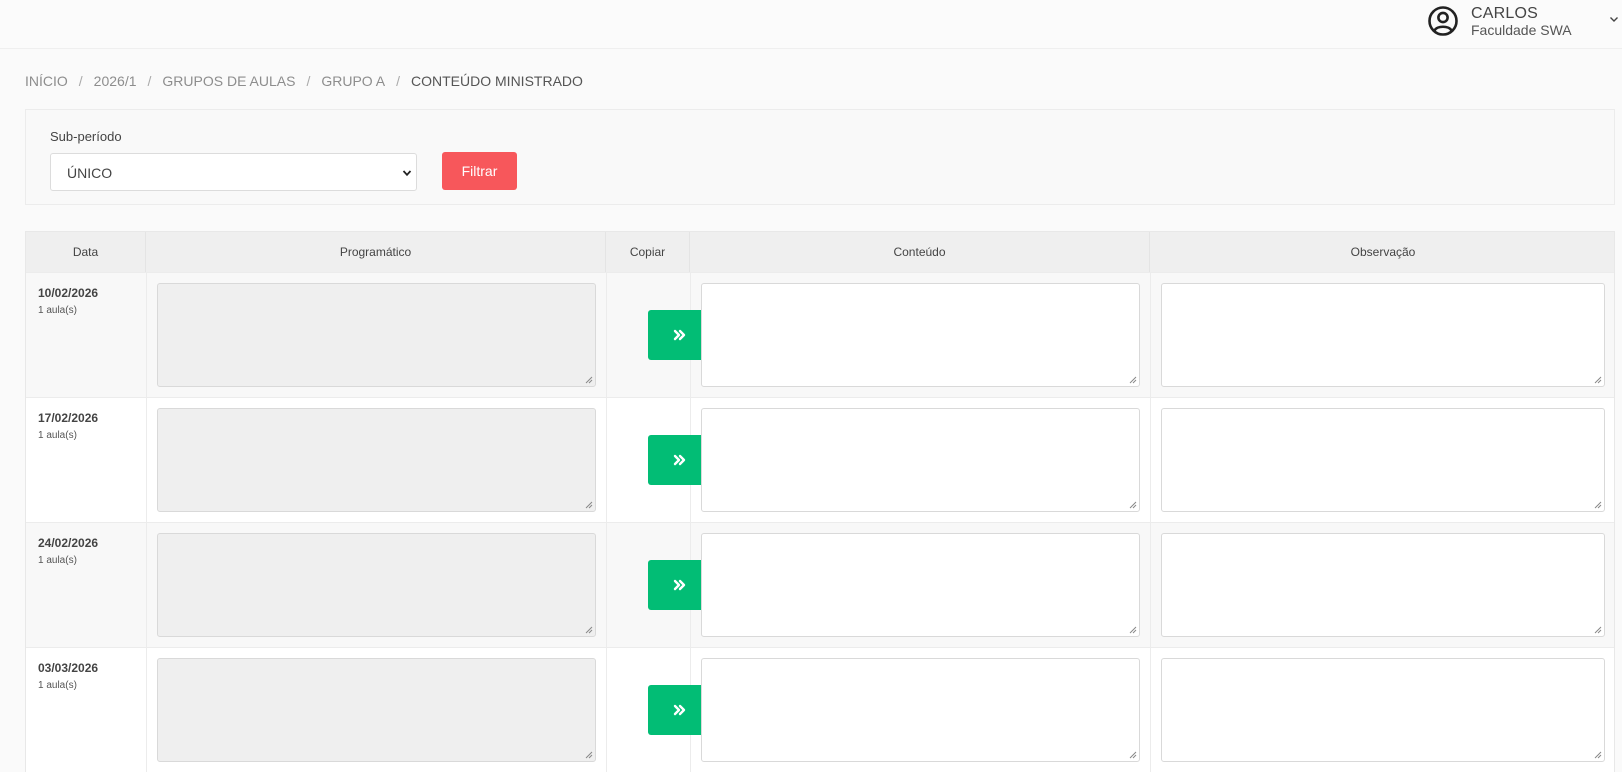 The image size is (1622, 772). I want to click on column-header-content: Conteúdo, so click(920, 252).